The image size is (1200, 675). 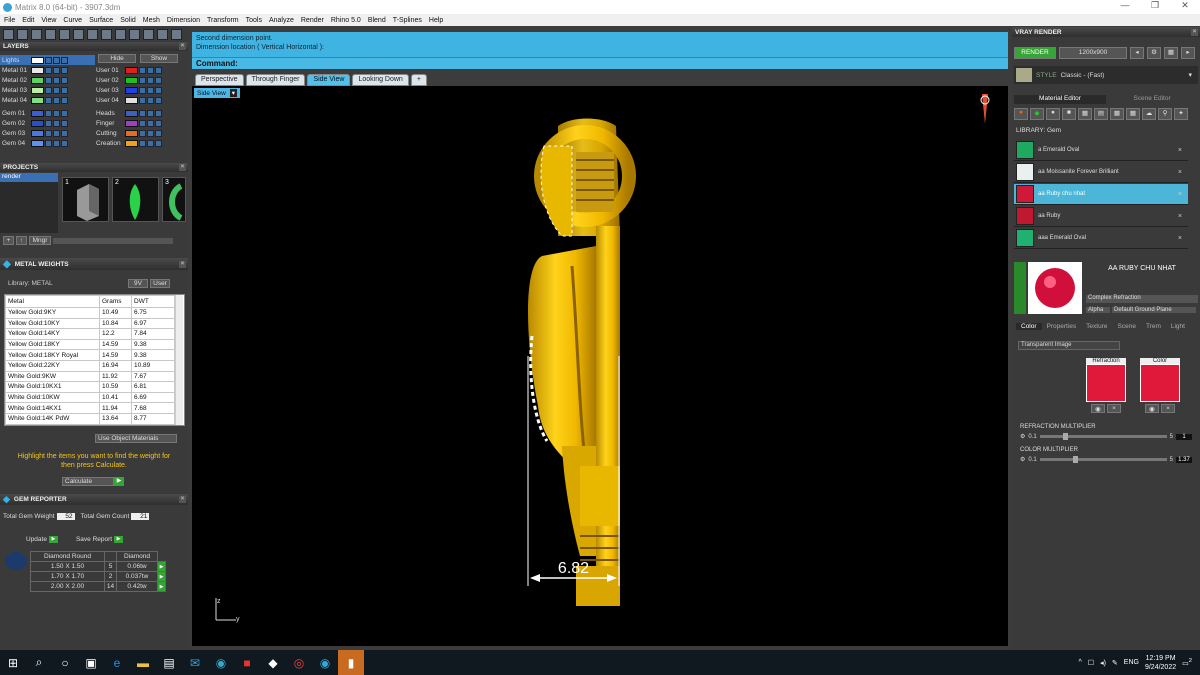 What do you see at coordinates (1188, 53) in the screenshot?
I see `expand-icon: ▸` at bounding box center [1188, 53].